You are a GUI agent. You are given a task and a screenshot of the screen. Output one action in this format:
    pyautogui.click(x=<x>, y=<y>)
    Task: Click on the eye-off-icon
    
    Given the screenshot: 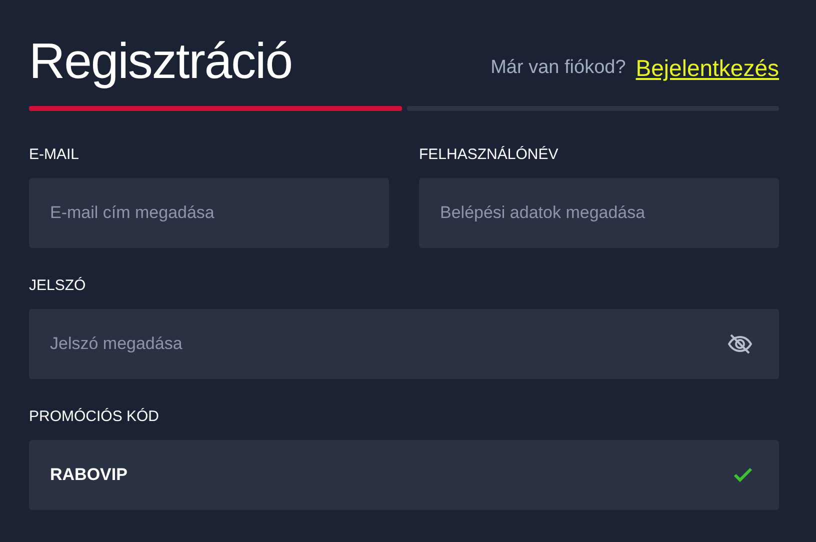 What is the action you would take?
    pyautogui.click(x=740, y=344)
    